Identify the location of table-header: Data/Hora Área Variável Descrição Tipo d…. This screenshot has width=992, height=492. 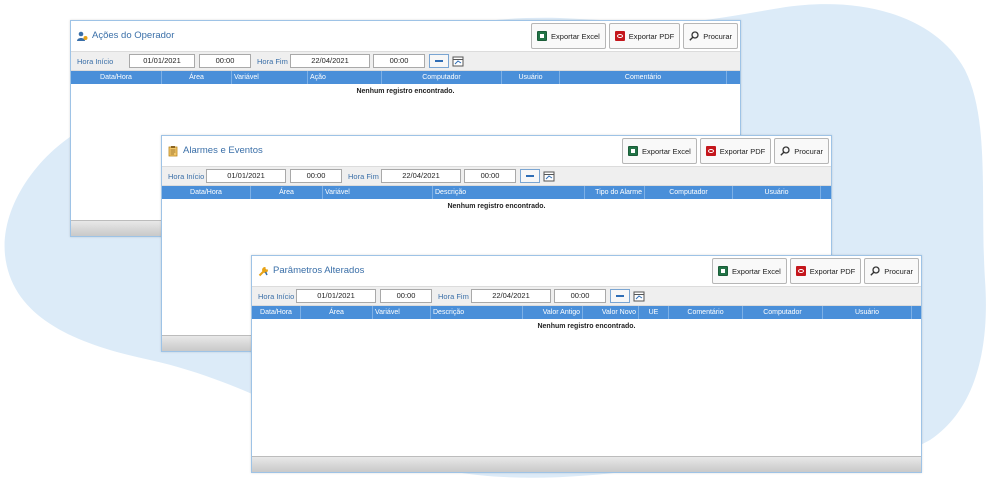
(496, 192).